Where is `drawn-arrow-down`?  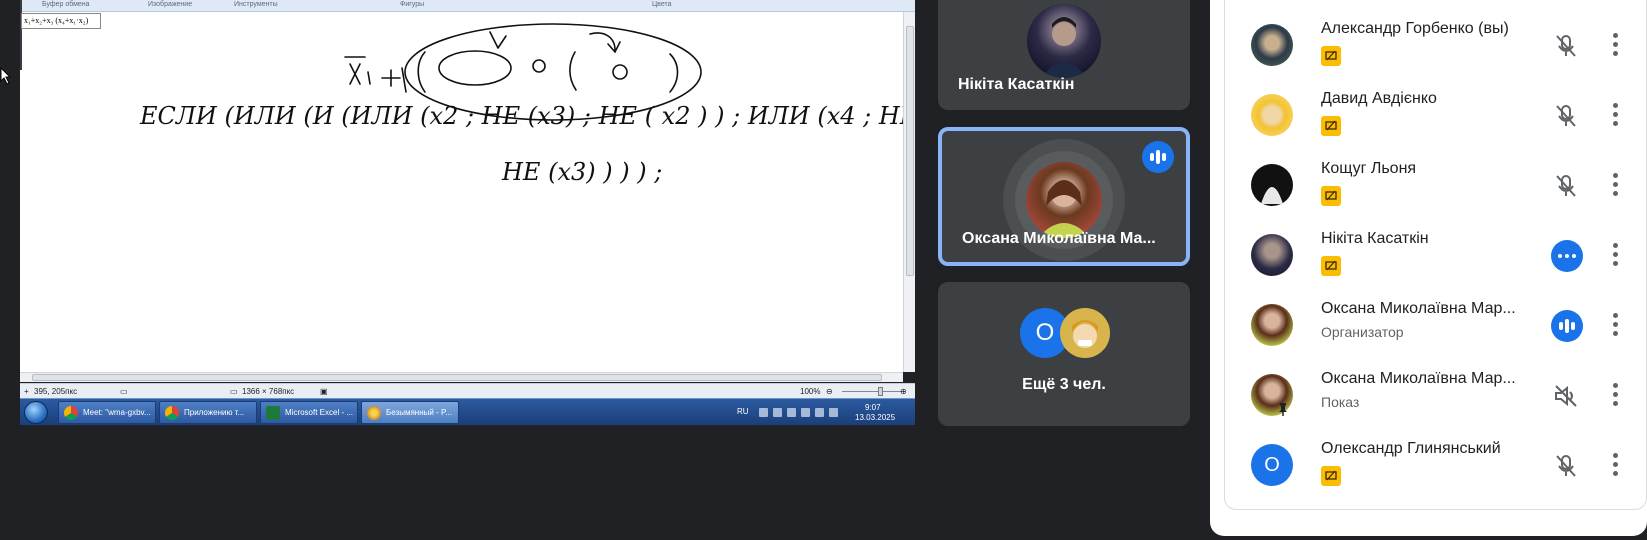
drawn-arrow-down is located at coordinates (498, 40).